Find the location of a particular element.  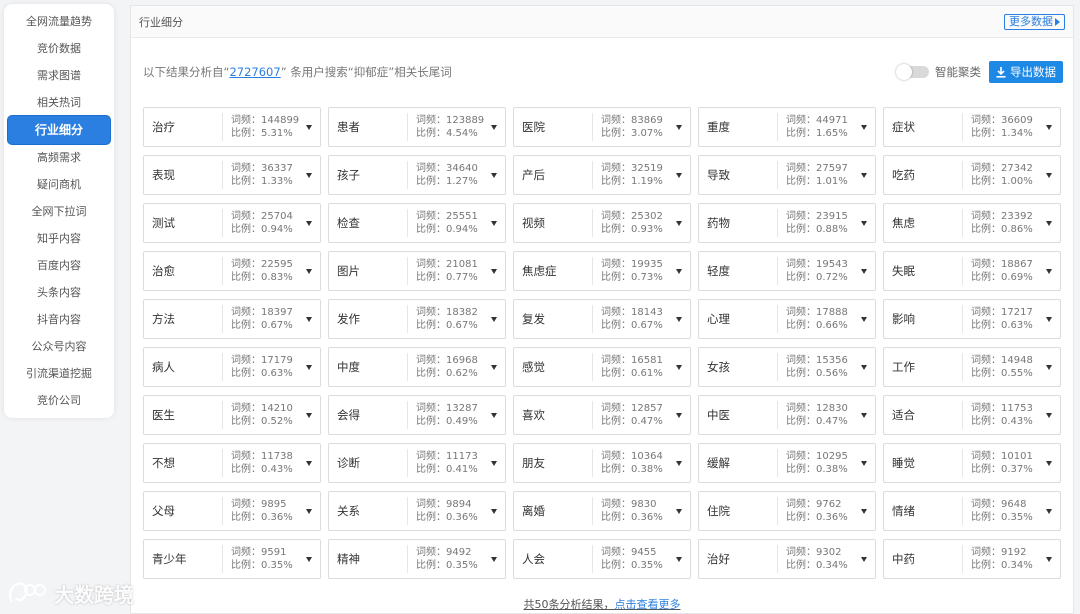

sidebar-item: 百度内容 is located at coordinates (59, 265).